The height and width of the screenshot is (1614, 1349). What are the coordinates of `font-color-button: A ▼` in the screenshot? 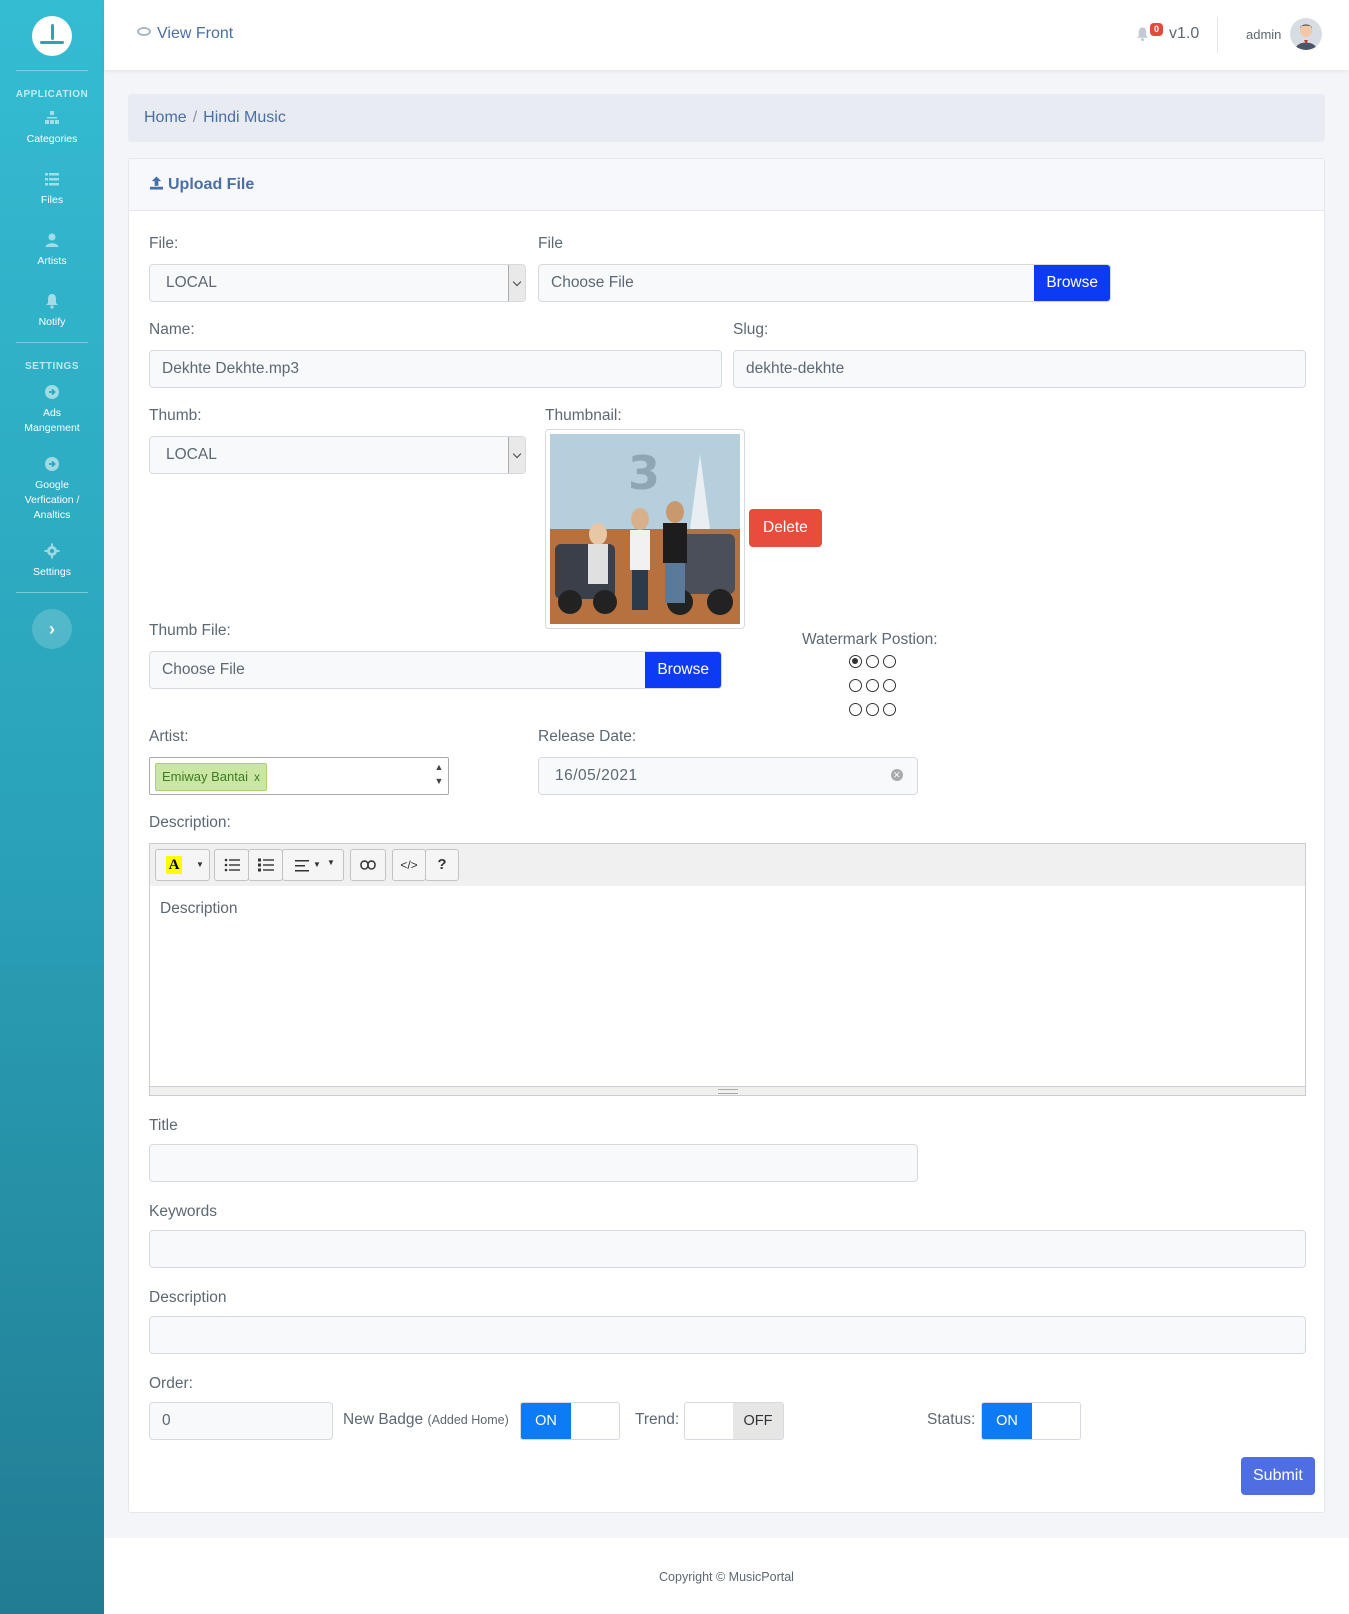 It's located at (182, 865).